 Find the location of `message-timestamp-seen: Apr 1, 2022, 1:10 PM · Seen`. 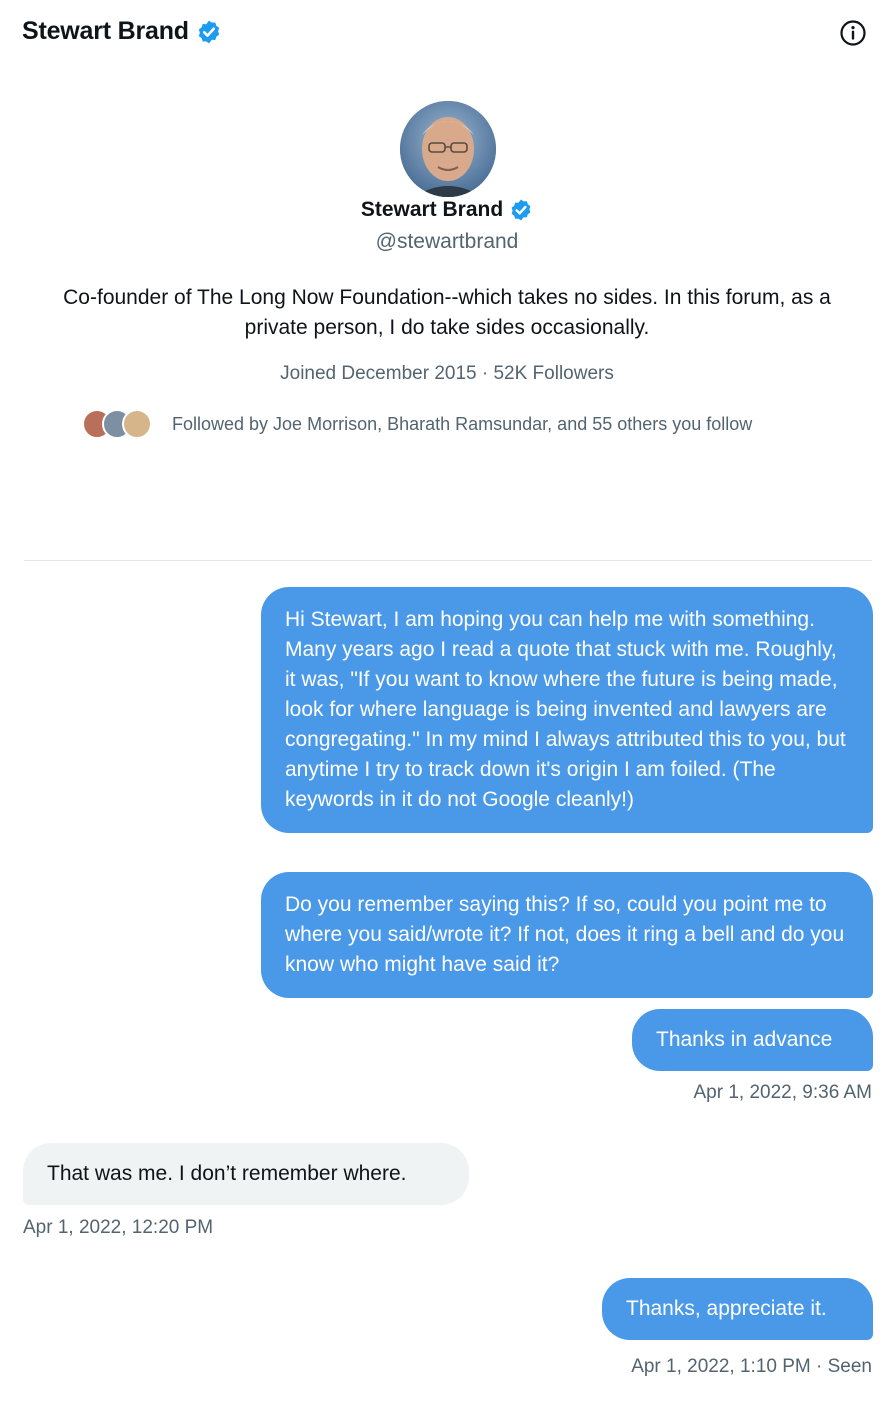

message-timestamp-seen: Apr 1, 2022, 1:10 PM · Seen is located at coordinates (751, 1366).